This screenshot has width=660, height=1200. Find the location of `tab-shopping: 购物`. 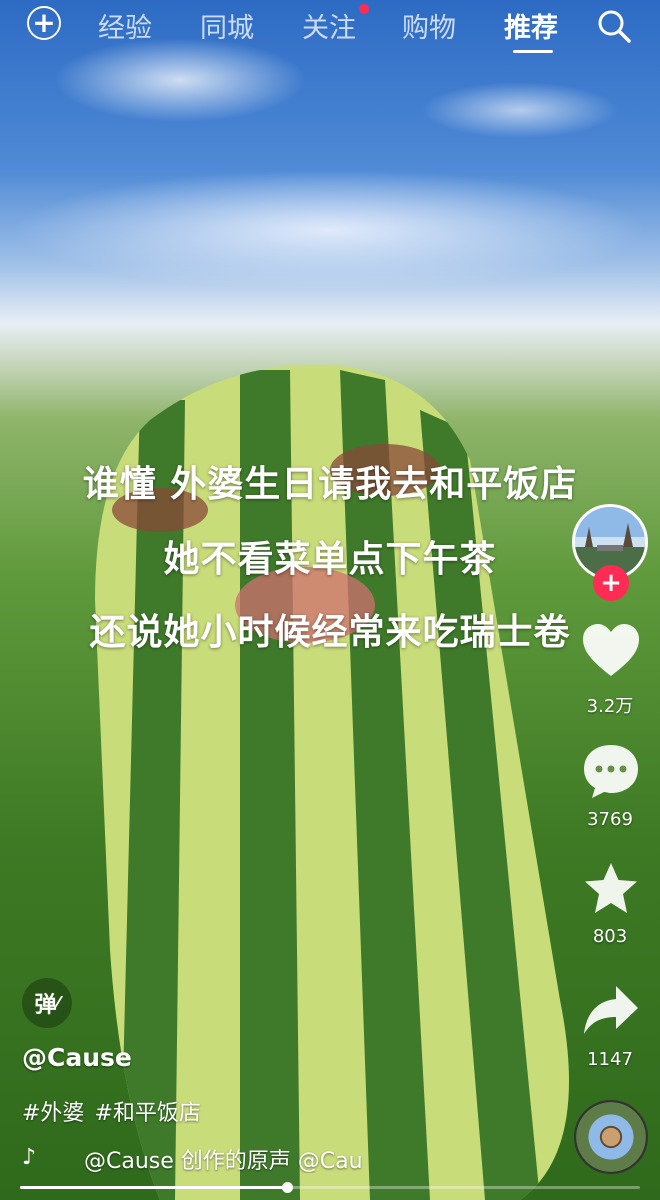

tab-shopping: 购物 is located at coordinates (429, 25).